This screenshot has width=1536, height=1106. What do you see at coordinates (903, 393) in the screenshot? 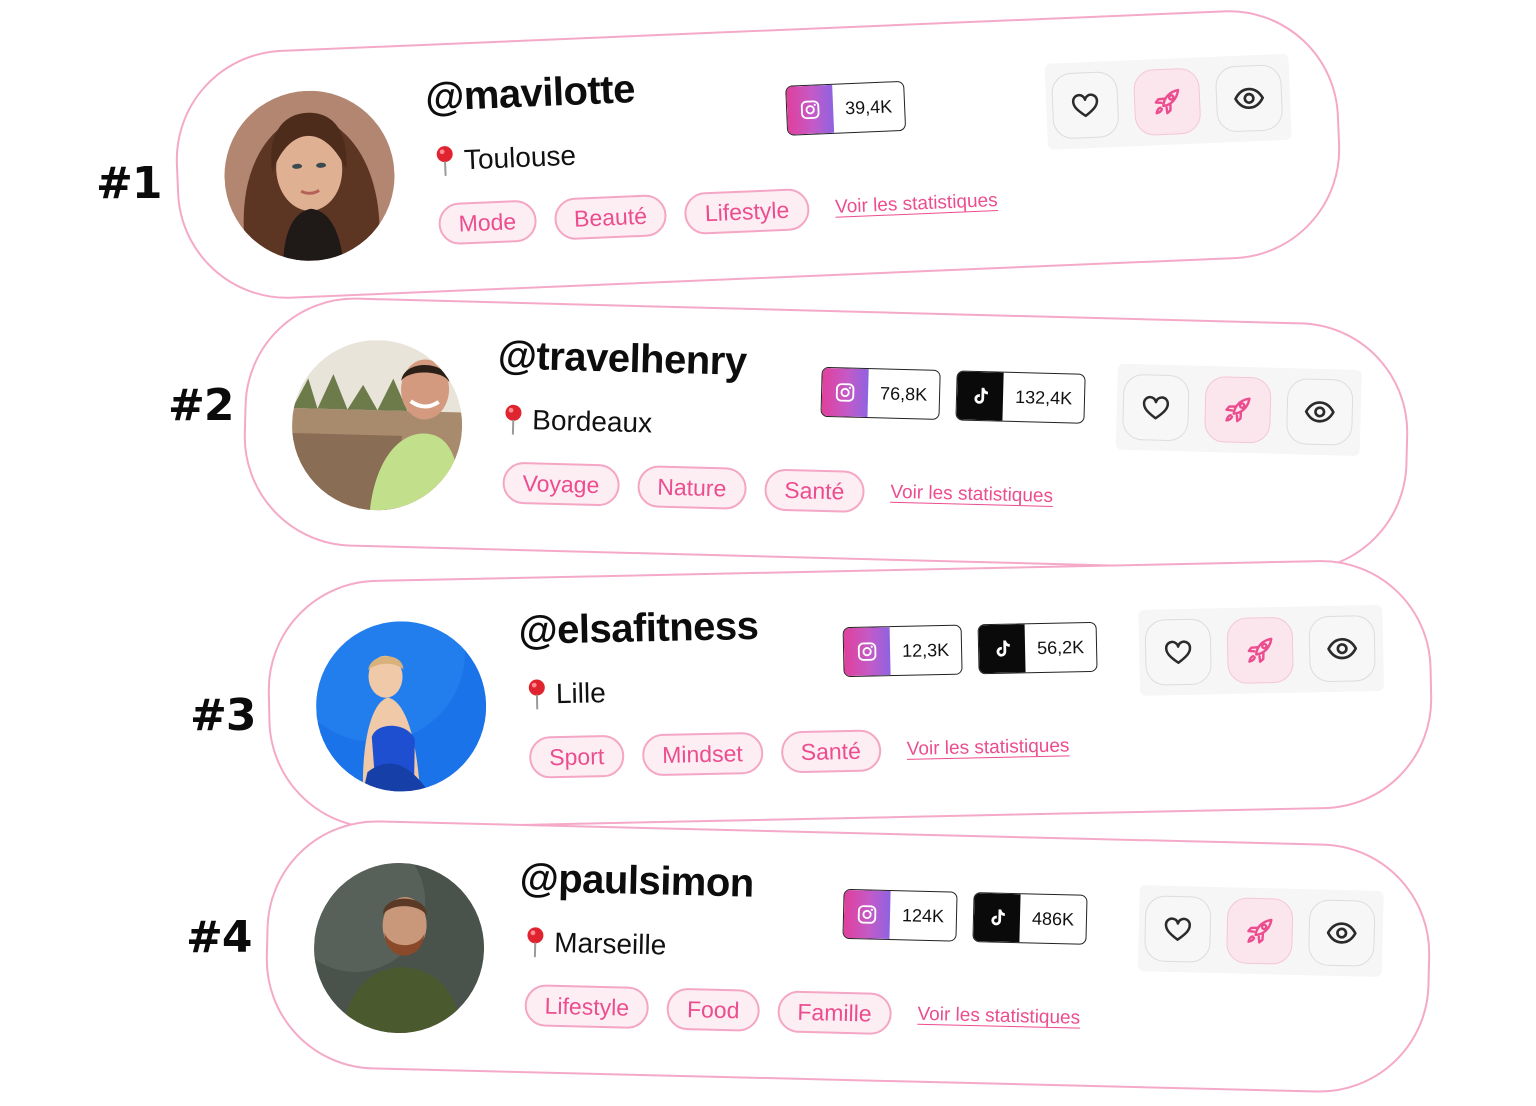
I see `instagram-follower-count: 76,8K` at bounding box center [903, 393].